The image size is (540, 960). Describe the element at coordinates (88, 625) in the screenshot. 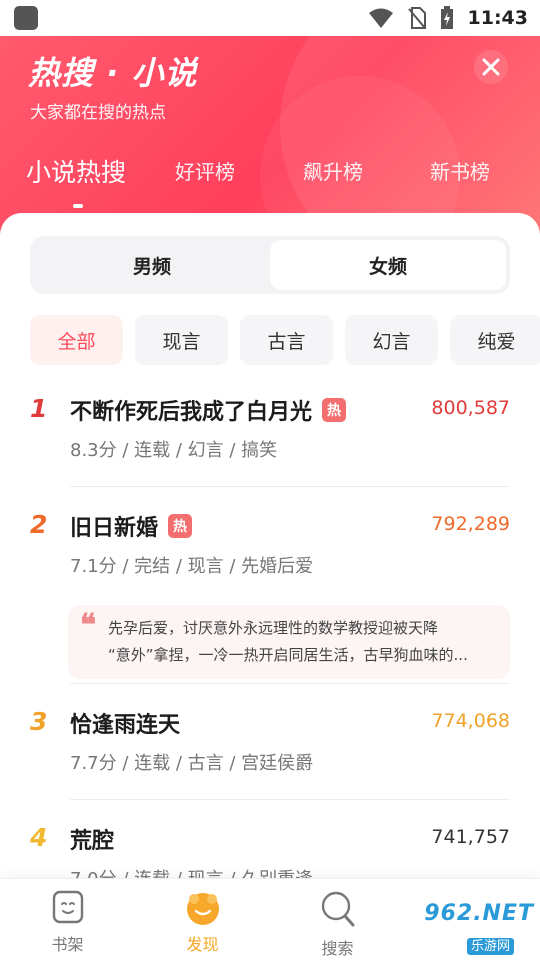

I see `quote-icon: ❝` at that location.